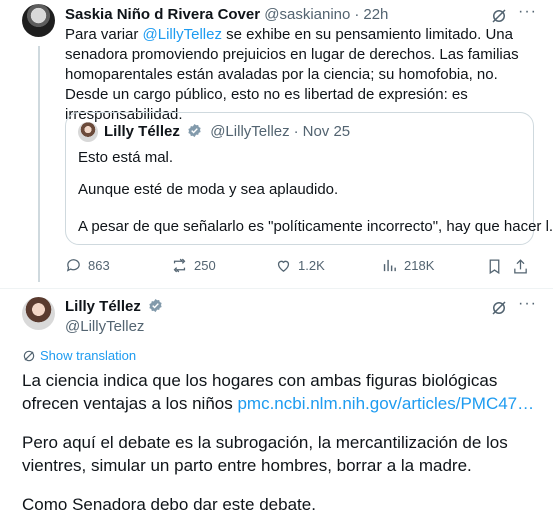 Image resolution: width=553 pixels, height=526 pixels. Describe the element at coordinates (389, 265) in the screenshot. I see `views-icon` at that location.